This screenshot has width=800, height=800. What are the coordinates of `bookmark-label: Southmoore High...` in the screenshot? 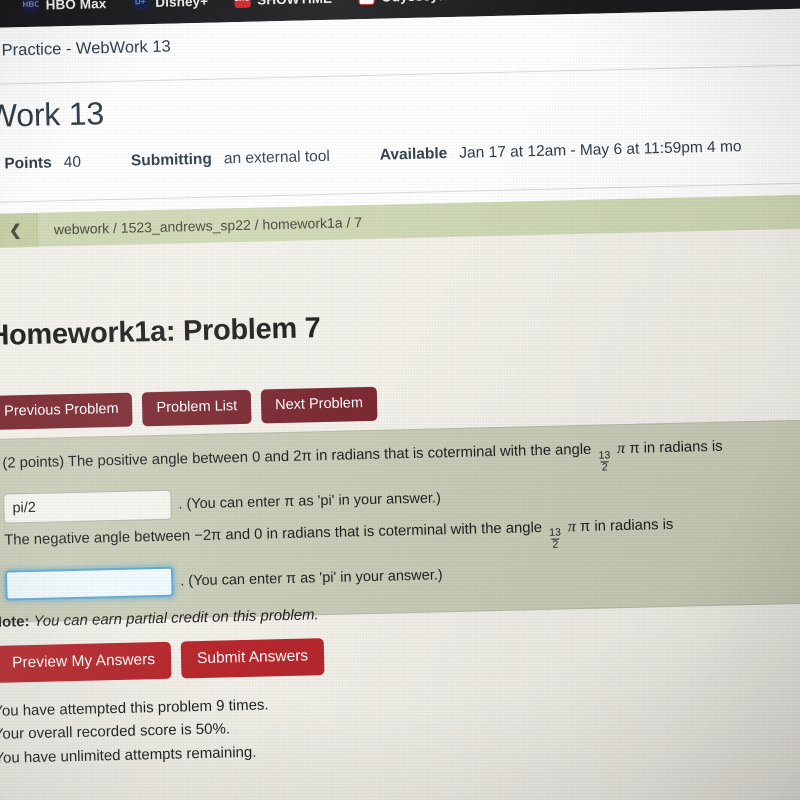 It's located at (581, 0).